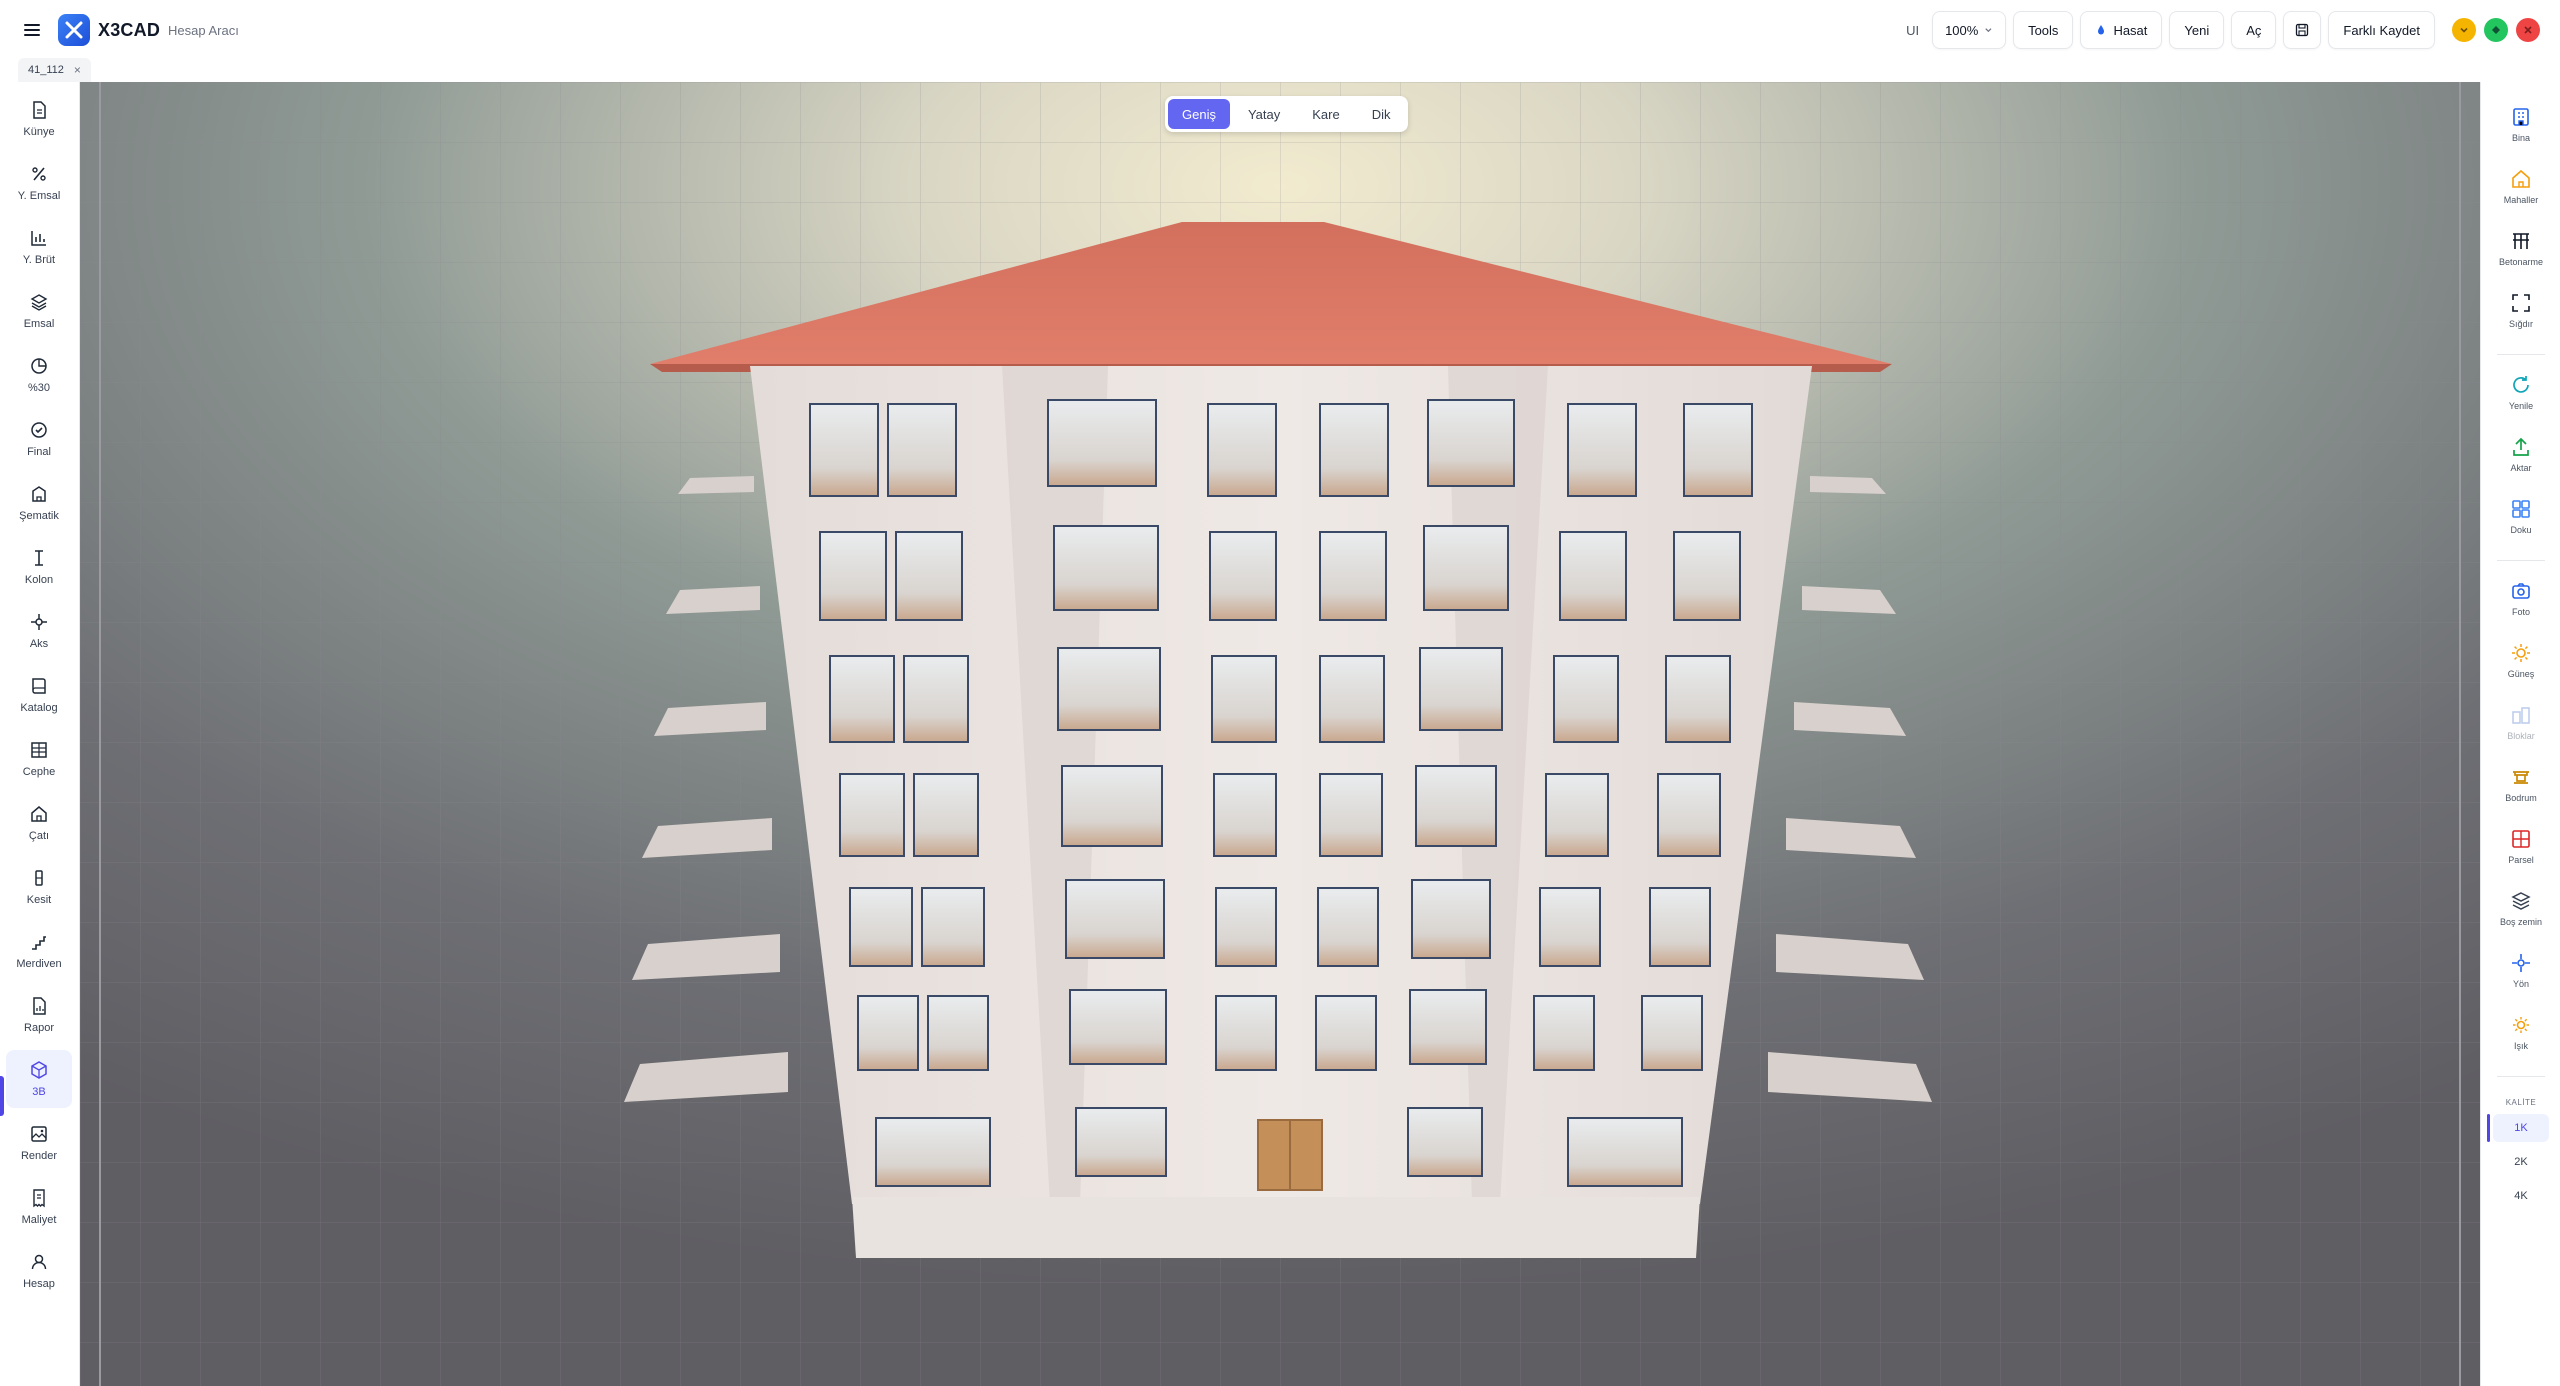  I want to click on sidebar-item-label: Künye, so click(39, 132).